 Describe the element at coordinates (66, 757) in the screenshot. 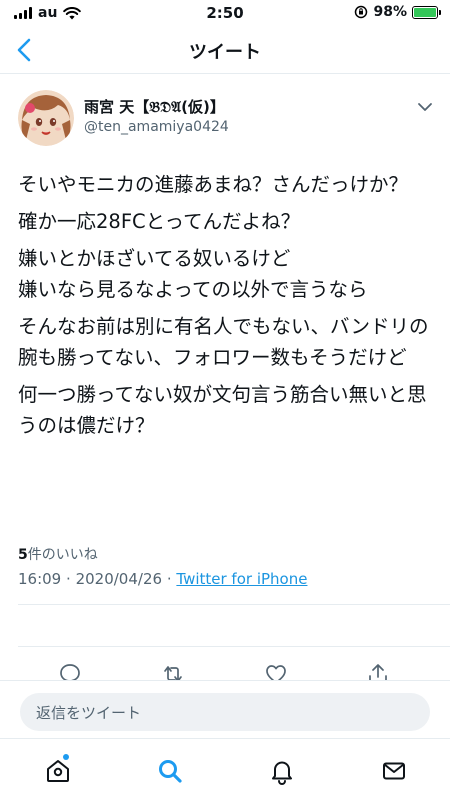

I see `notification-dot` at that location.